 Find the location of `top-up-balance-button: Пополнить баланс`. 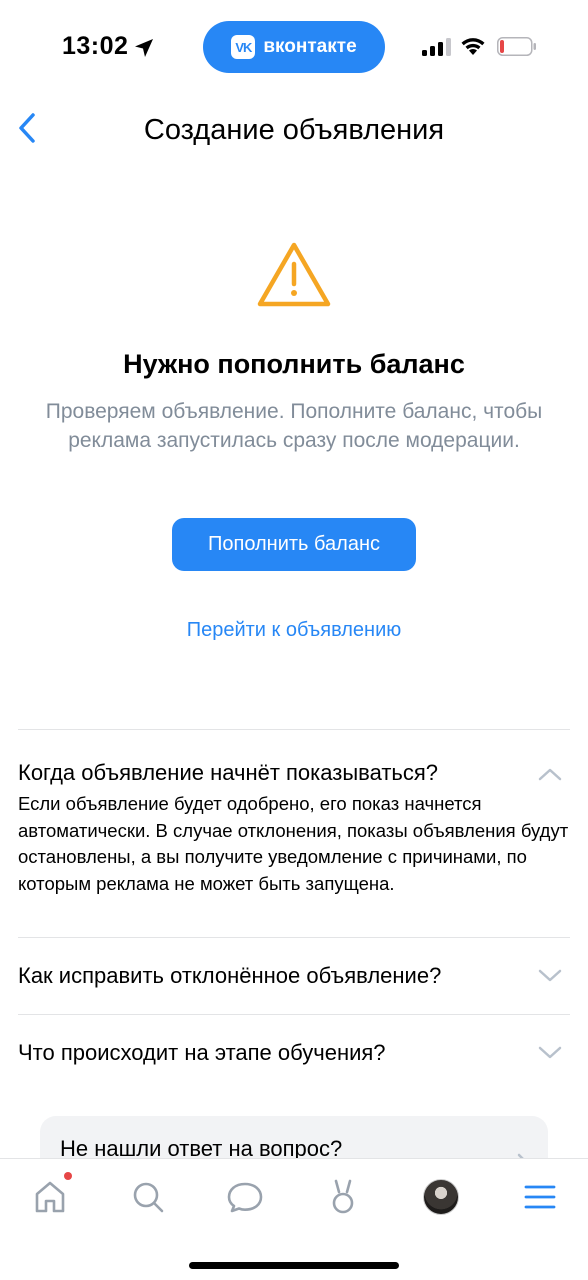

top-up-balance-button: Пополнить баланс is located at coordinates (294, 544).